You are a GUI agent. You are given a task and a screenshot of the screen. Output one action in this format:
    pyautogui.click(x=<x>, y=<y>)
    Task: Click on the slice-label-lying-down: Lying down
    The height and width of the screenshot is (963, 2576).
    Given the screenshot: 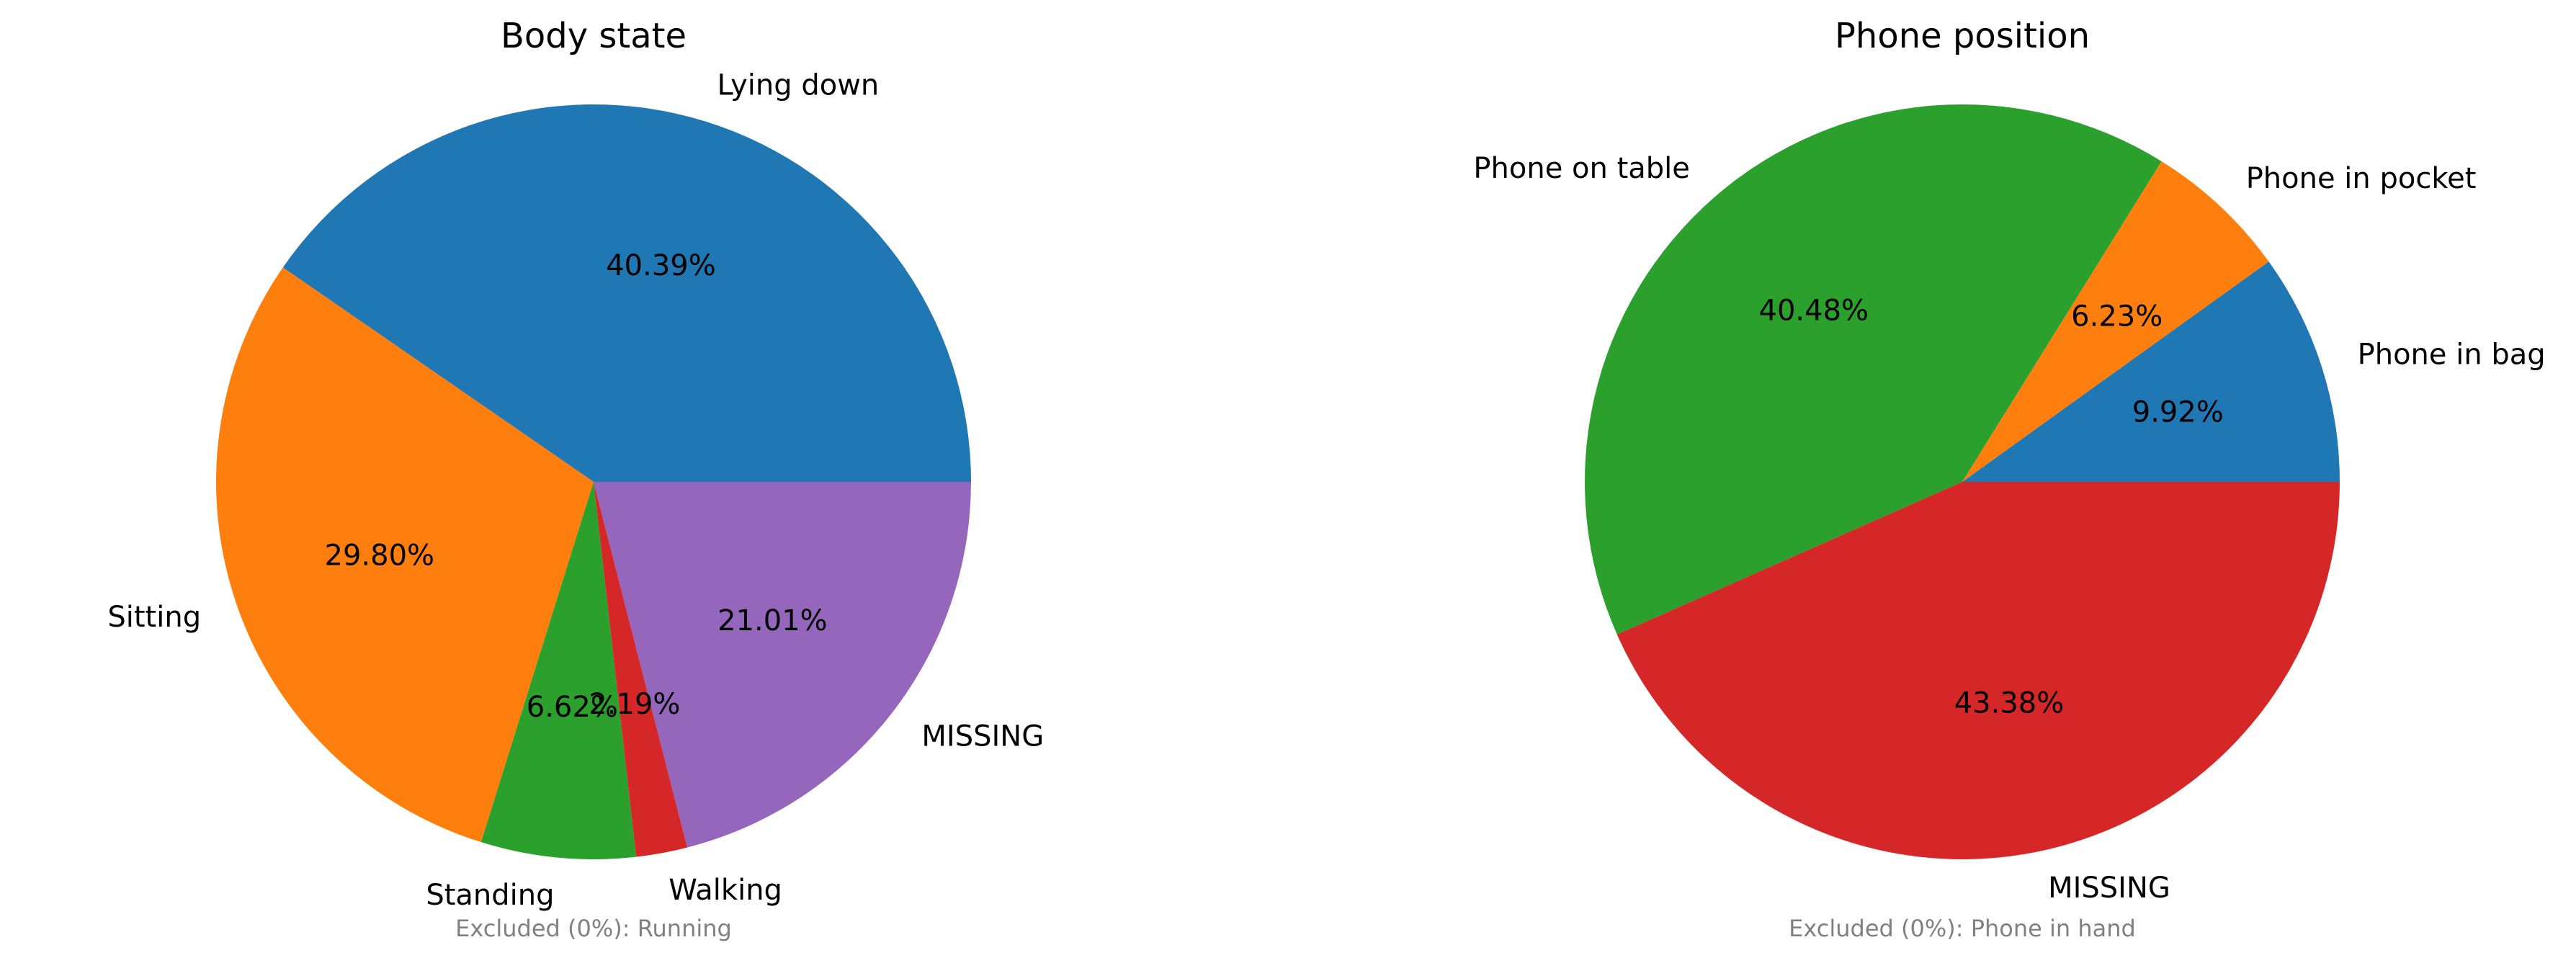 What is the action you would take?
    pyautogui.click(x=798, y=85)
    